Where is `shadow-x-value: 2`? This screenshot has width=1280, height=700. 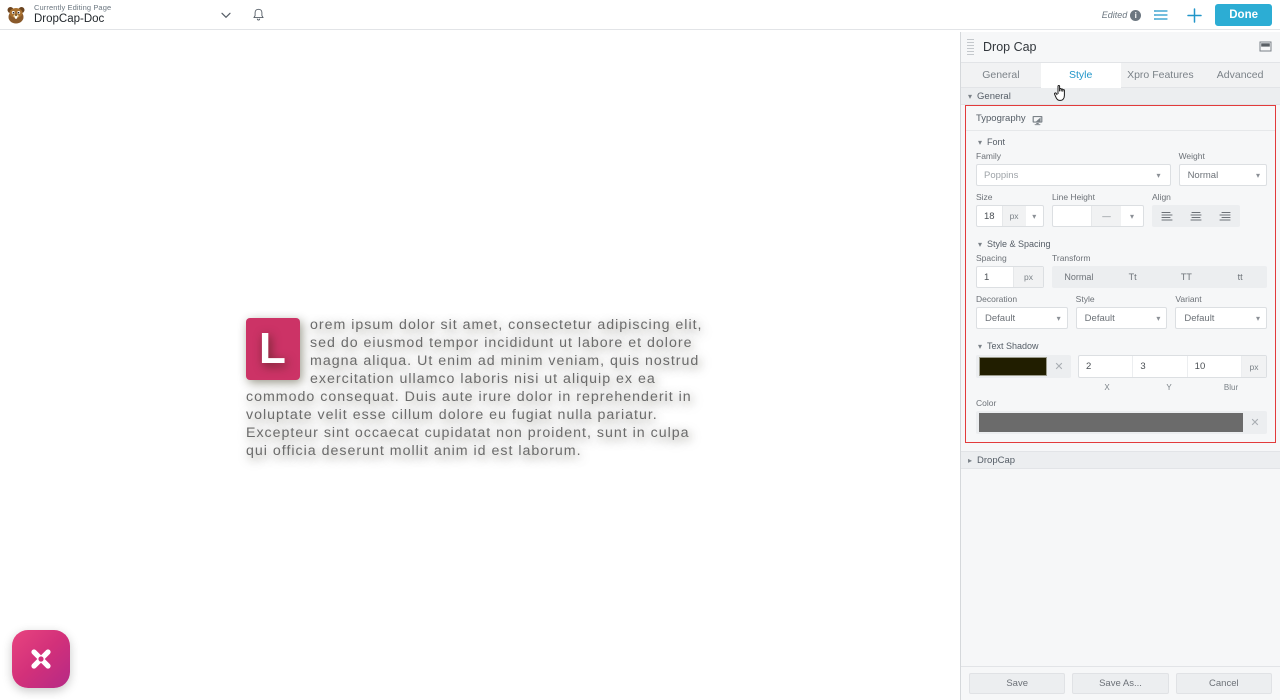
shadow-x-value: 2 is located at coordinates (1106, 366).